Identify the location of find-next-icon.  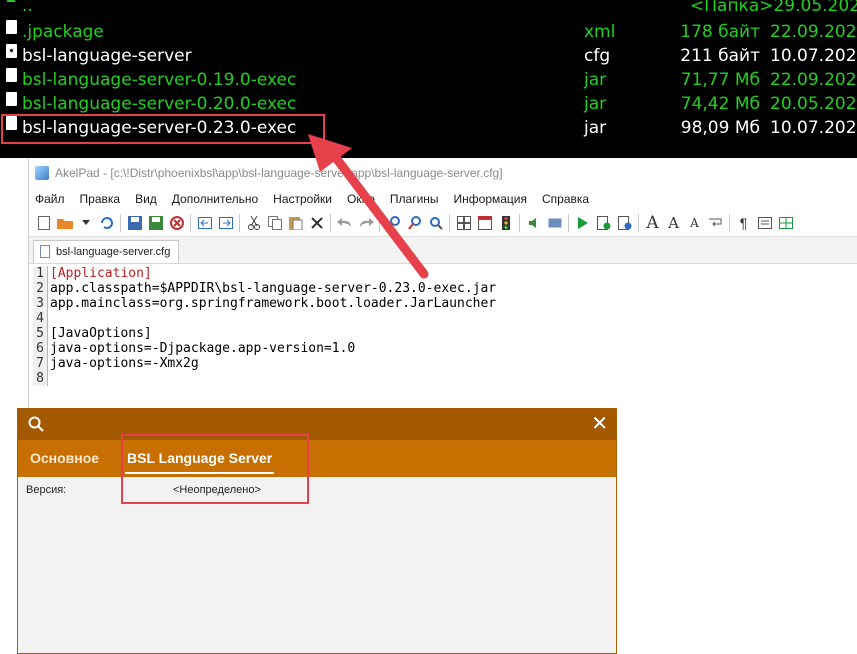
(414, 223).